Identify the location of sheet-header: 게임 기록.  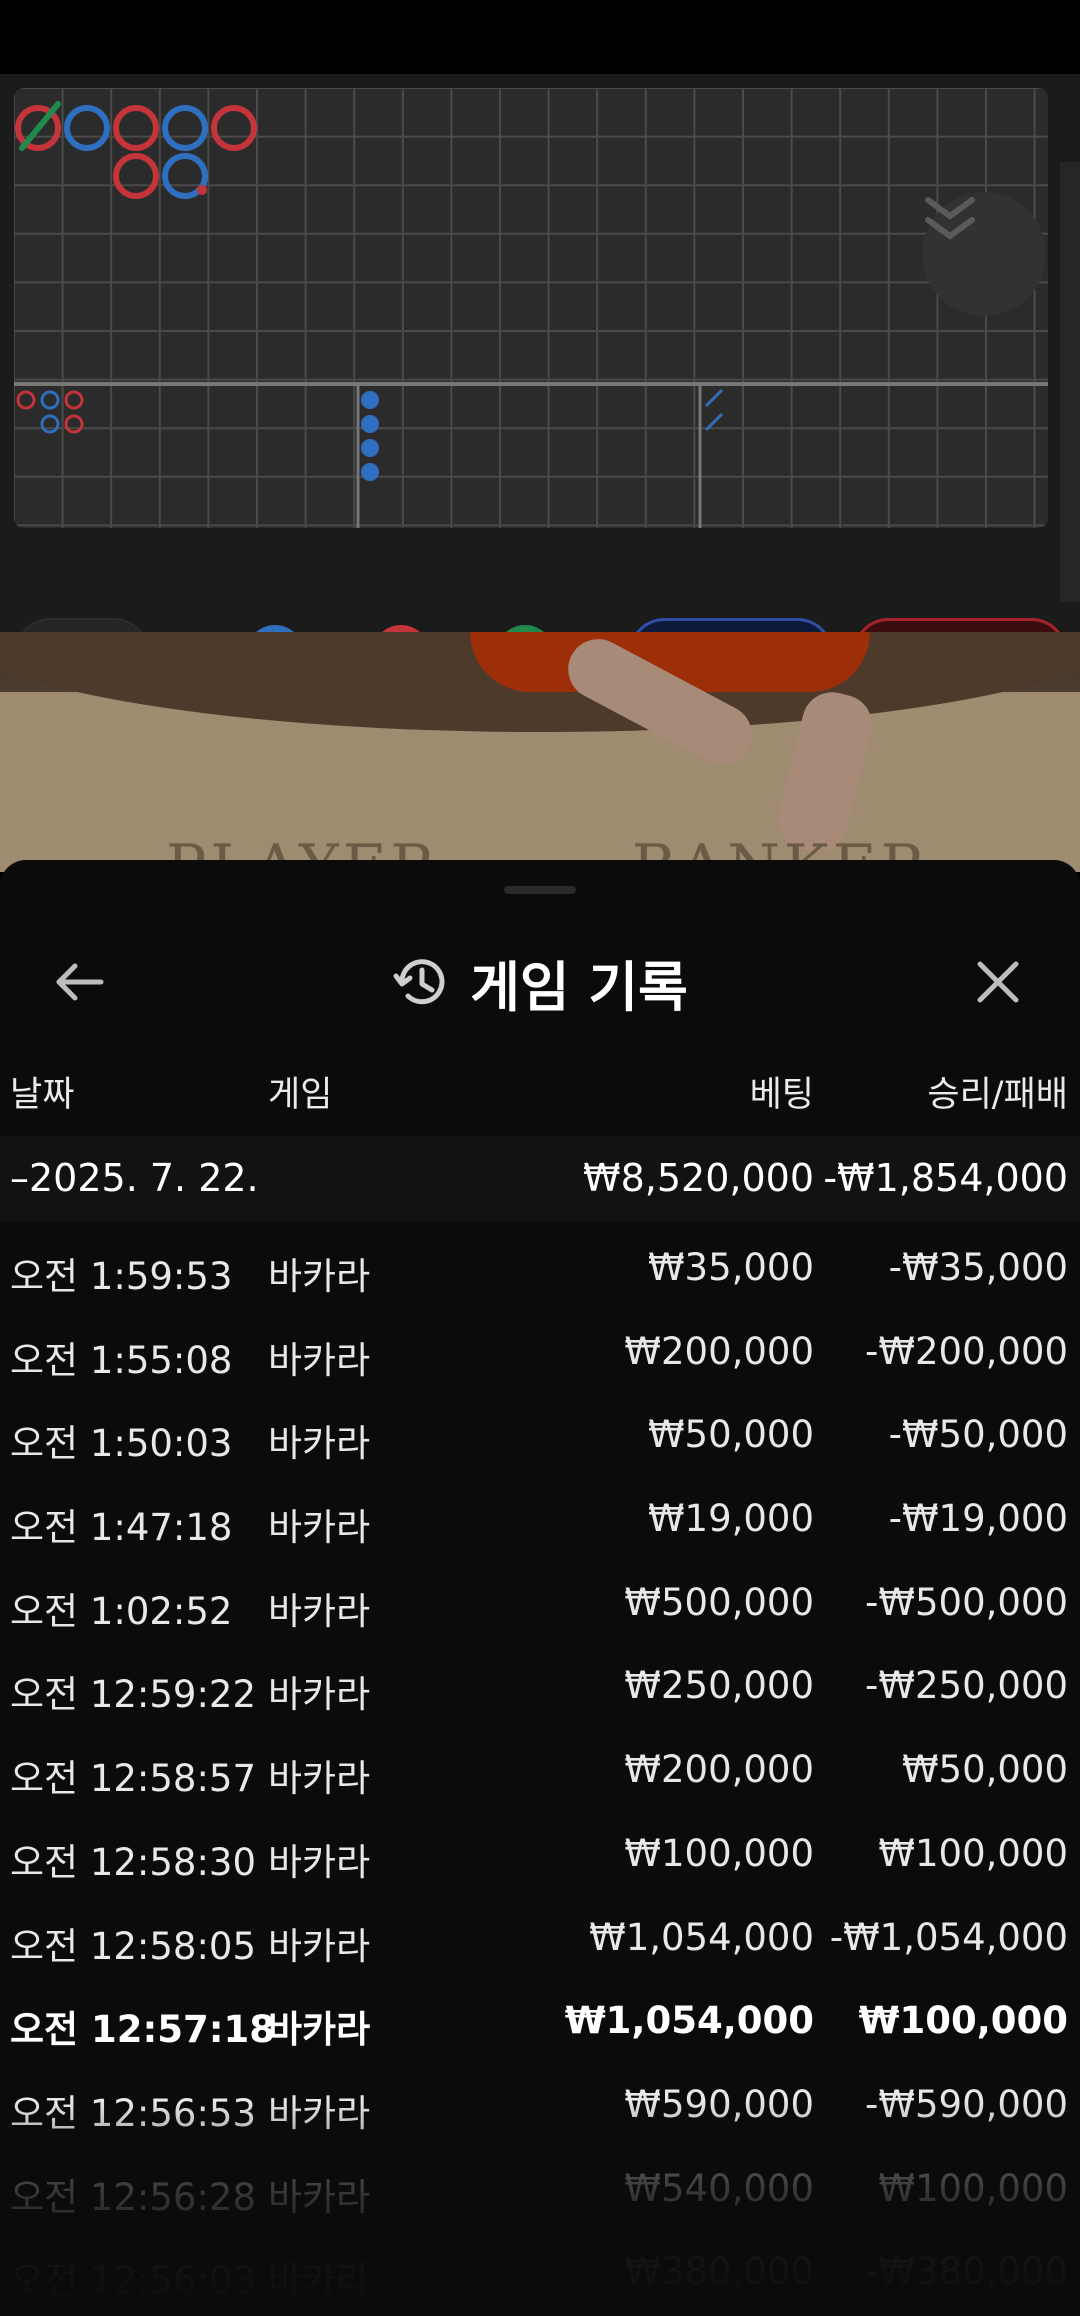
(540, 975).